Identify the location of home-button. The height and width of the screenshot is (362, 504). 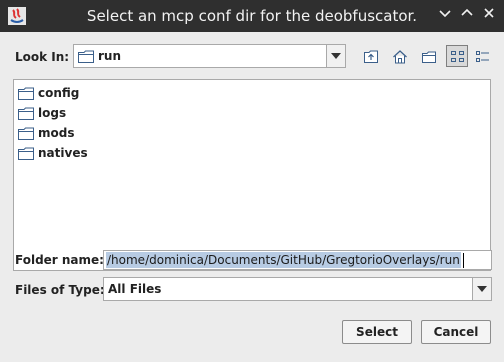
(399, 56).